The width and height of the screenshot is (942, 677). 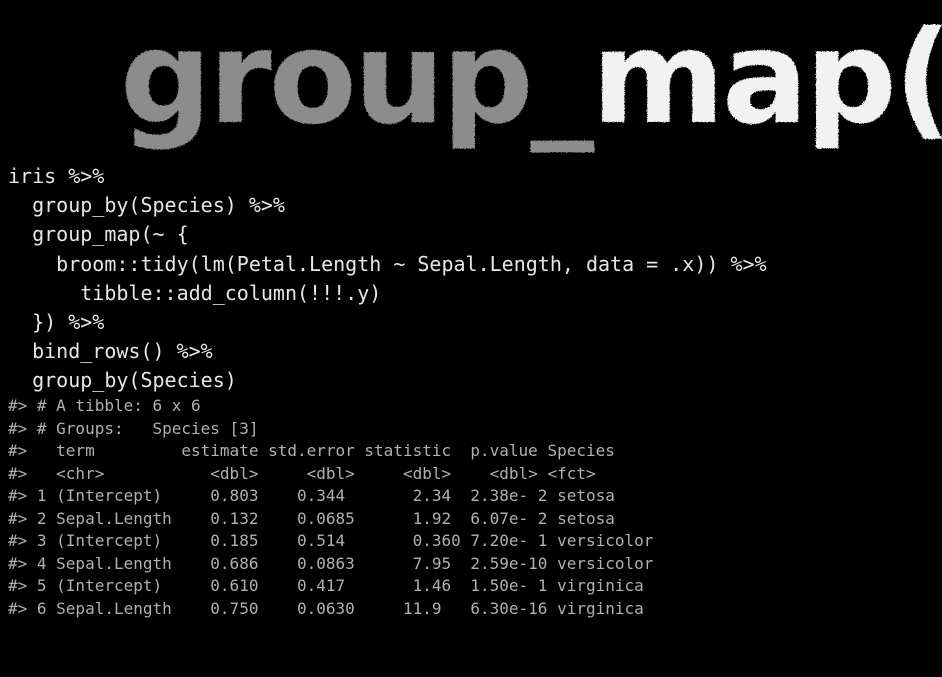 What do you see at coordinates (195, 292) in the screenshot?
I see `code-line: tibble::add_column(!!!.y)` at bounding box center [195, 292].